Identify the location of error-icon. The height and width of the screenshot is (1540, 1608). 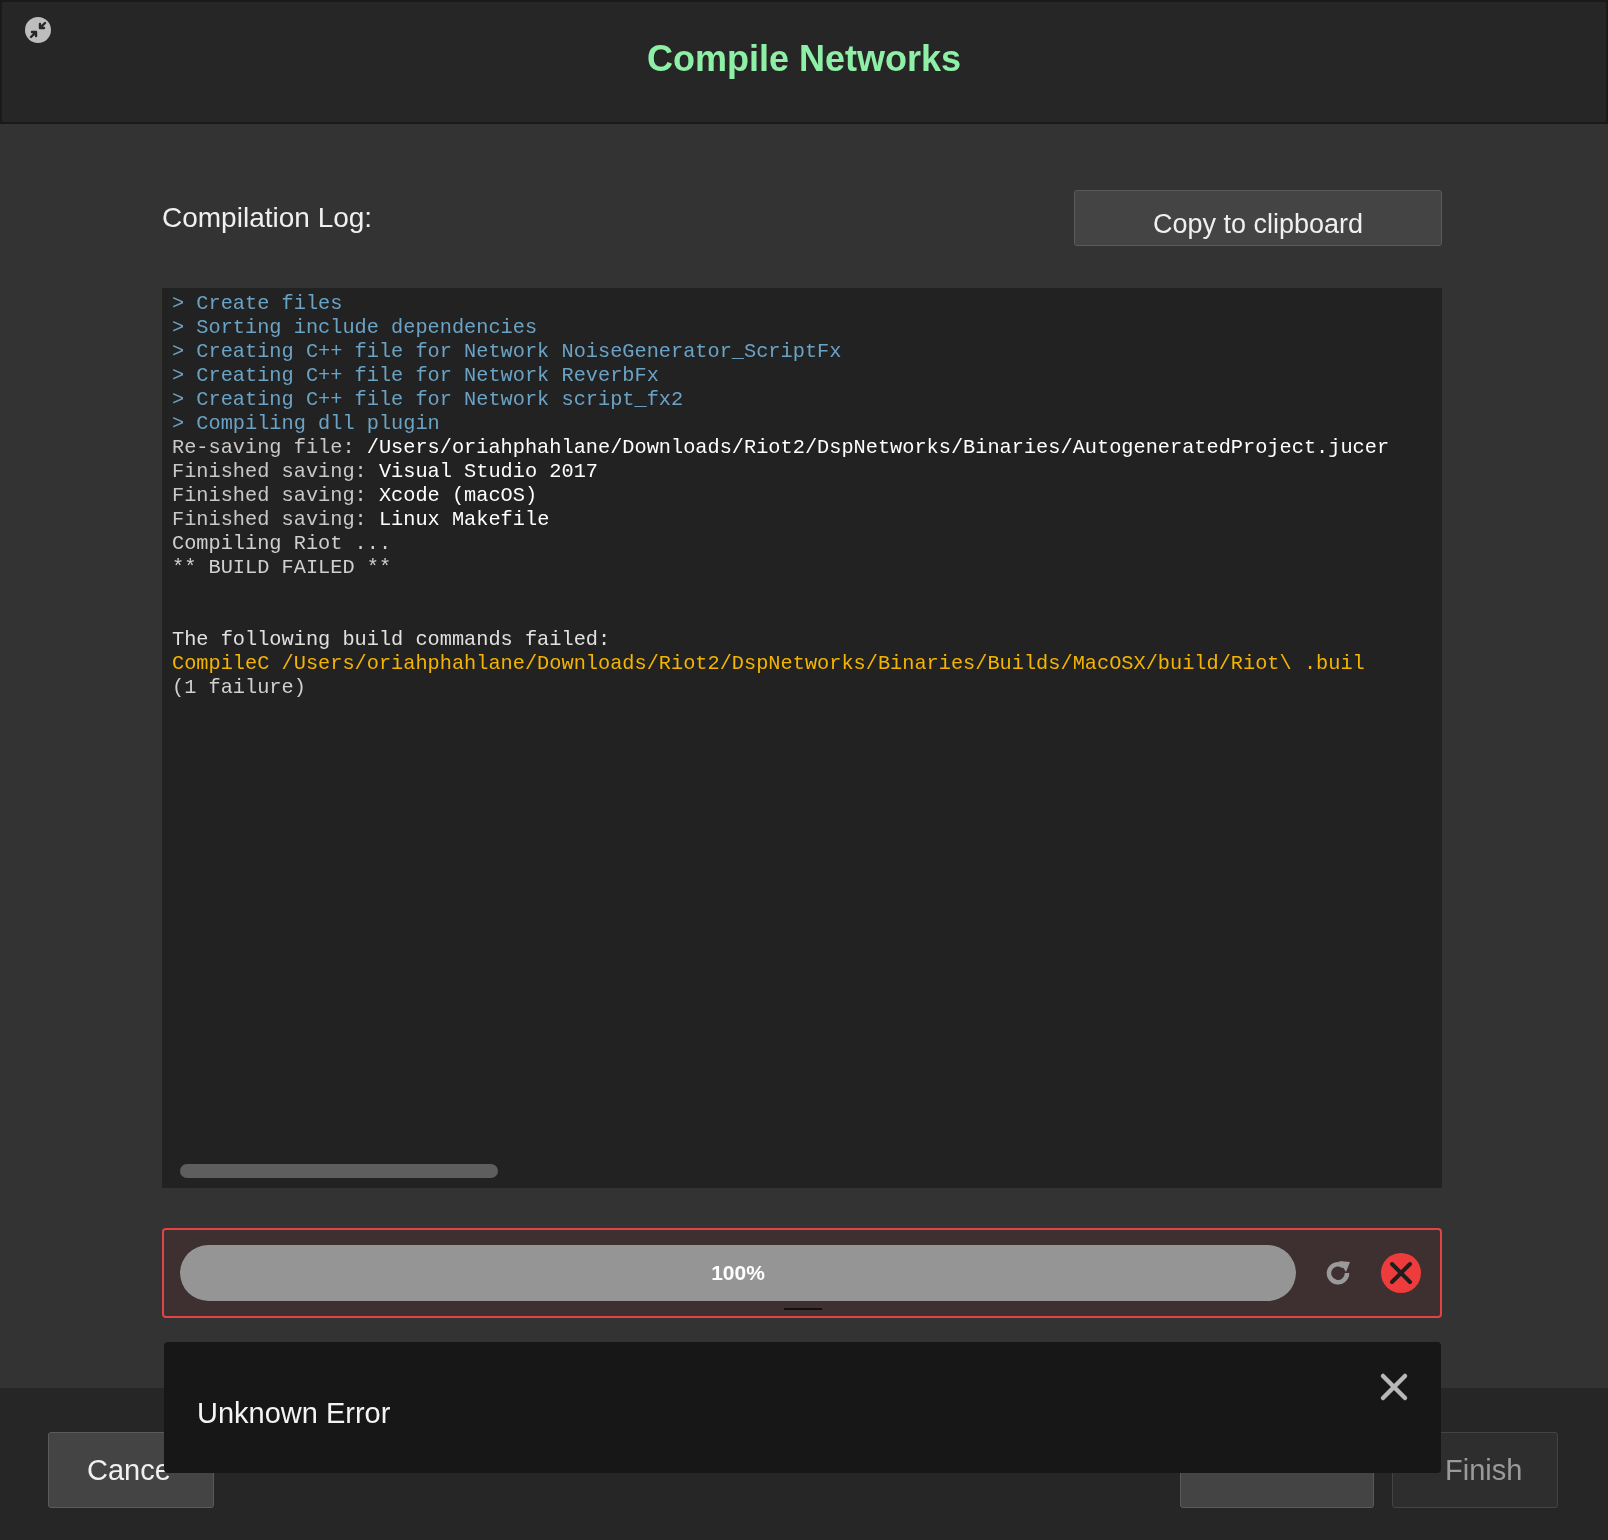
(1401, 1273).